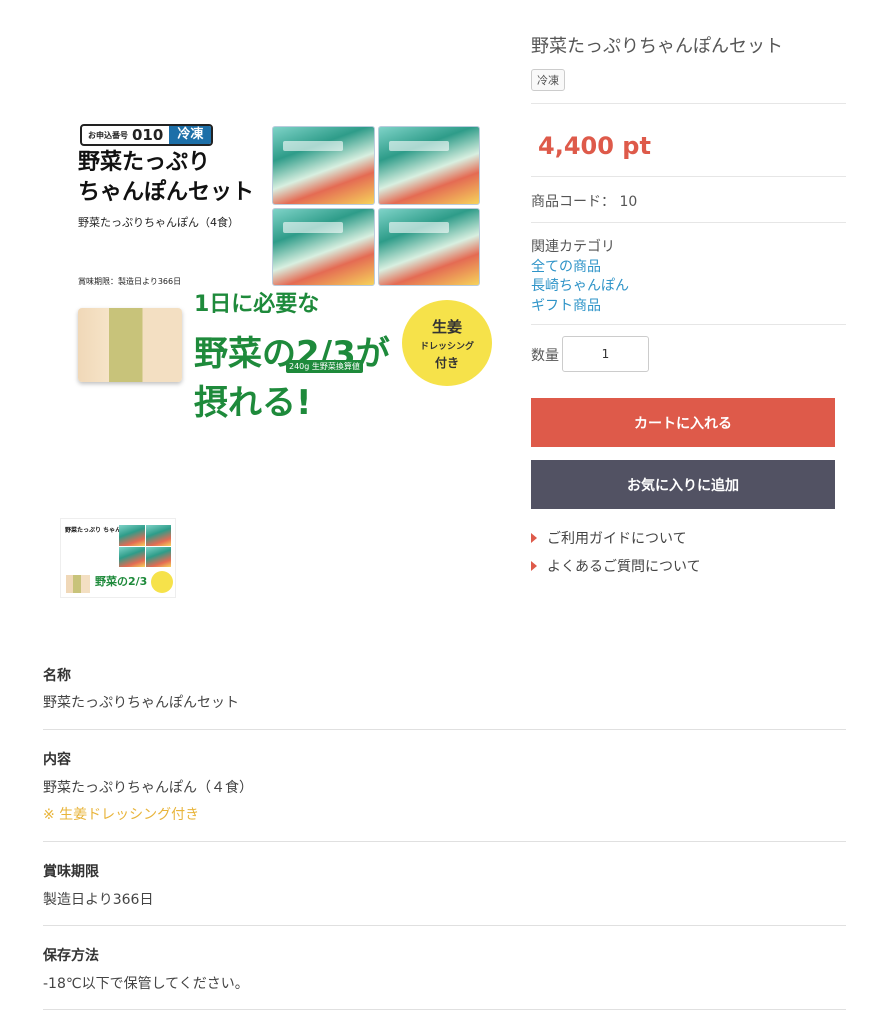  Describe the element at coordinates (130, 345) in the screenshot. I see `dressing-box-image` at that location.